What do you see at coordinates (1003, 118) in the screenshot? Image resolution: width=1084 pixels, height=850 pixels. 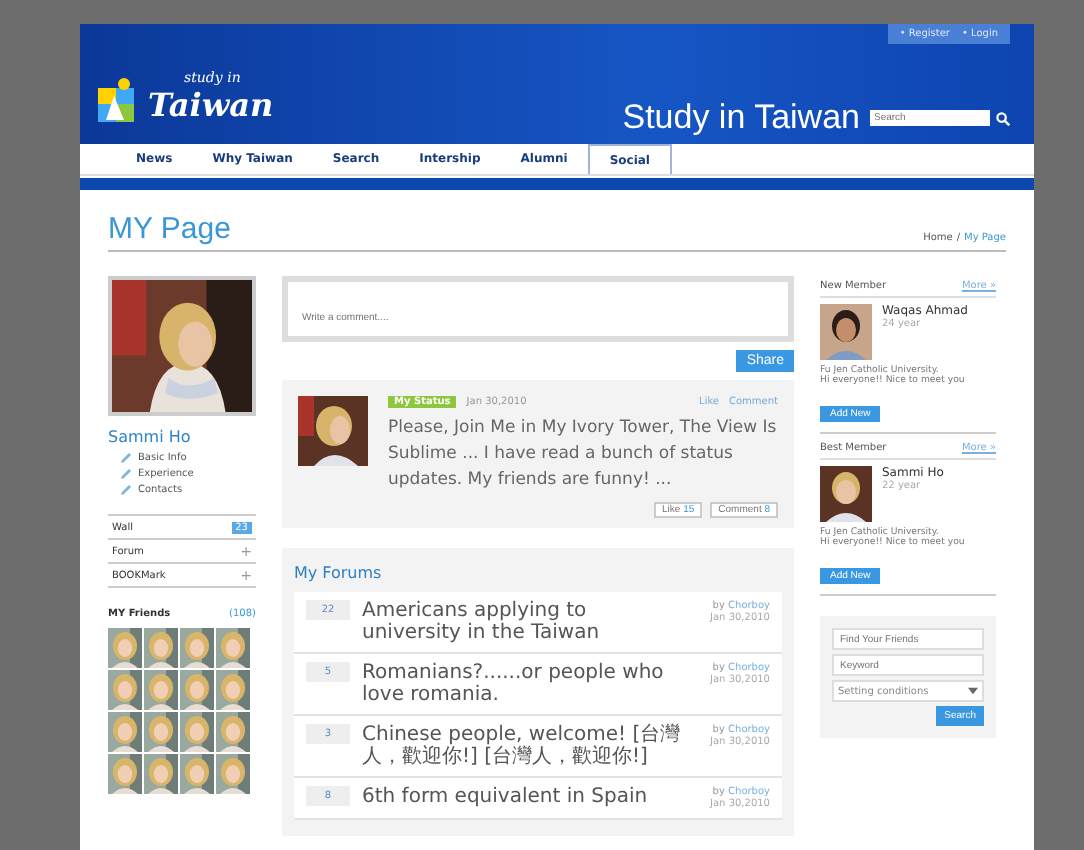 I see `search-icon` at bounding box center [1003, 118].